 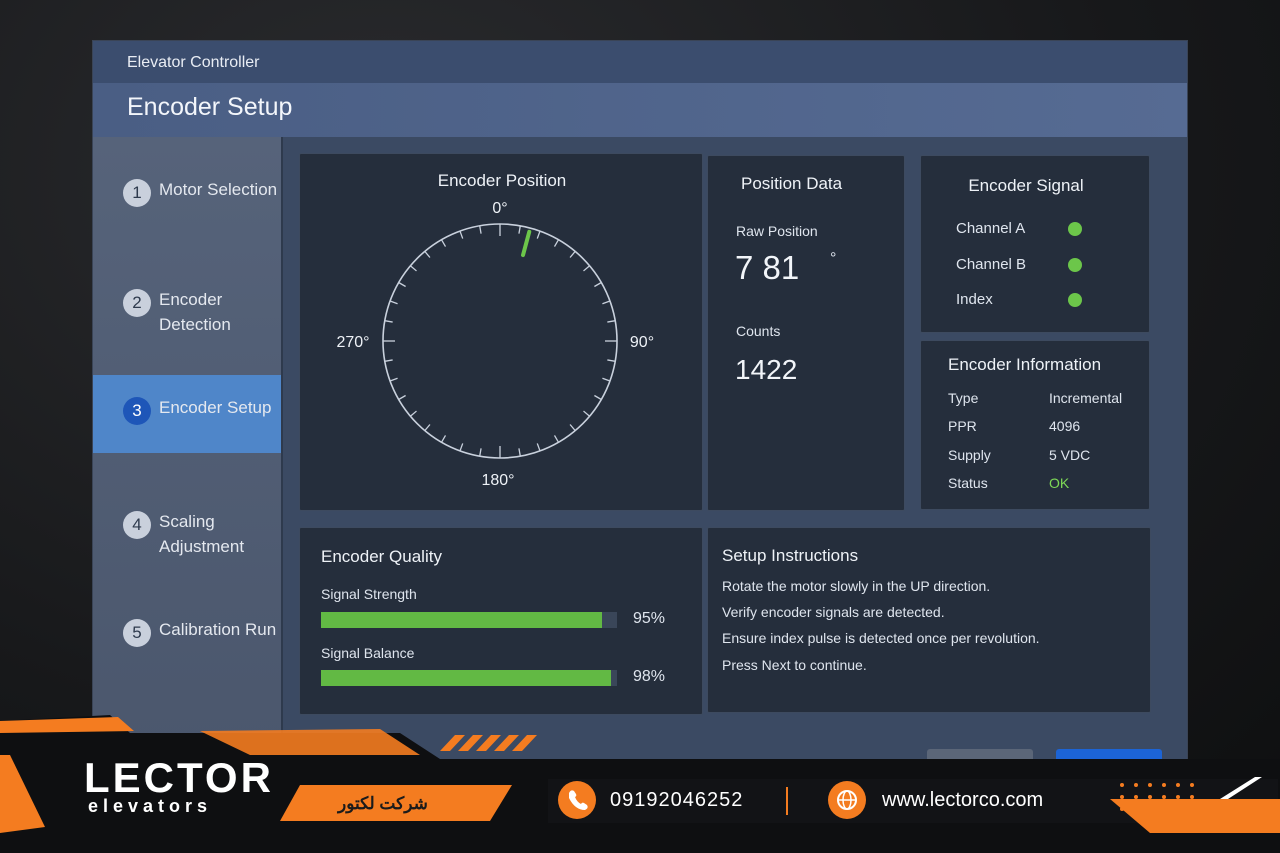 What do you see at coordinates (1086, 398) in the screenshot?
I see `info-value-type: Incremental` at bounding box center [1086, 398].